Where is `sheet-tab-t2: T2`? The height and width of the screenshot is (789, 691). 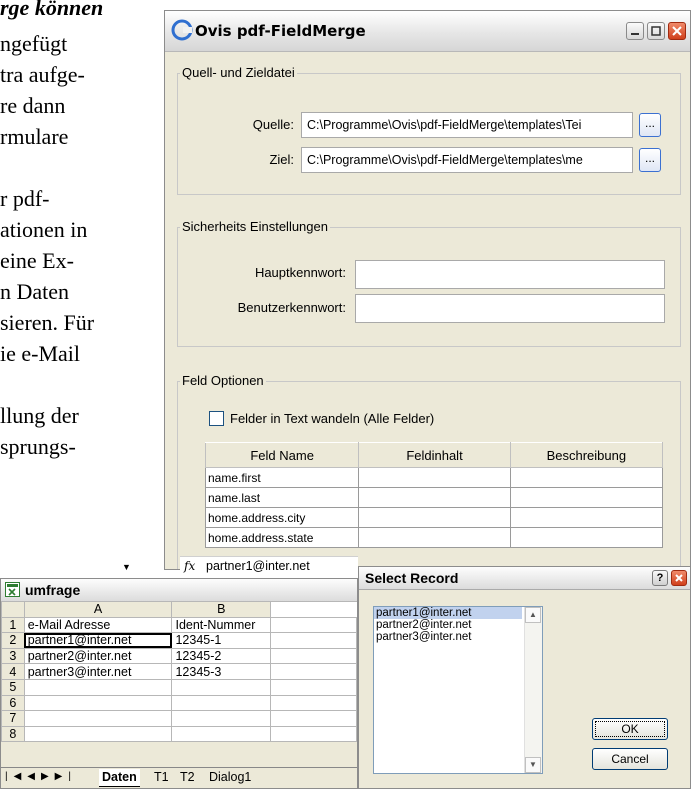
sheet-tab-t2: T2 is located at coordinates (187, 777).